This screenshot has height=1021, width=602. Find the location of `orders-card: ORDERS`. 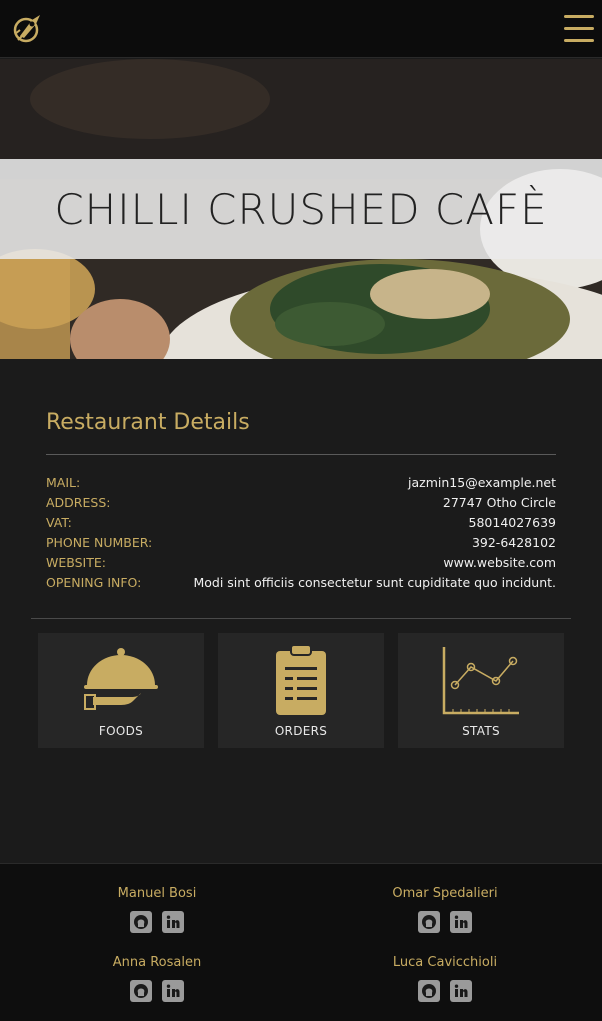

orders-card: ORDERS is located at coordinates (301, 690).